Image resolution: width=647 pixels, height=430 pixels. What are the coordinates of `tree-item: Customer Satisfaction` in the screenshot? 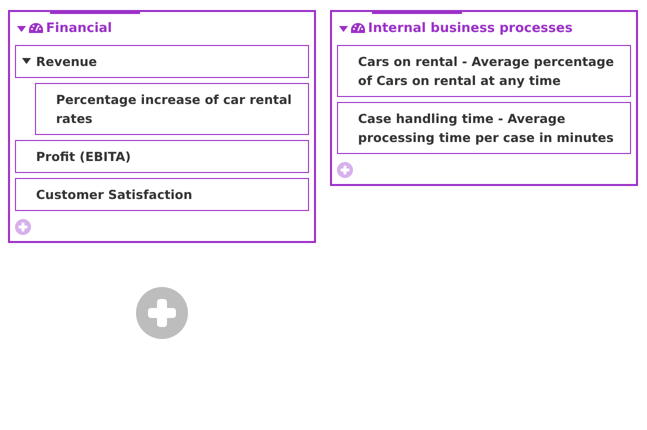 It's located at (162, 194).